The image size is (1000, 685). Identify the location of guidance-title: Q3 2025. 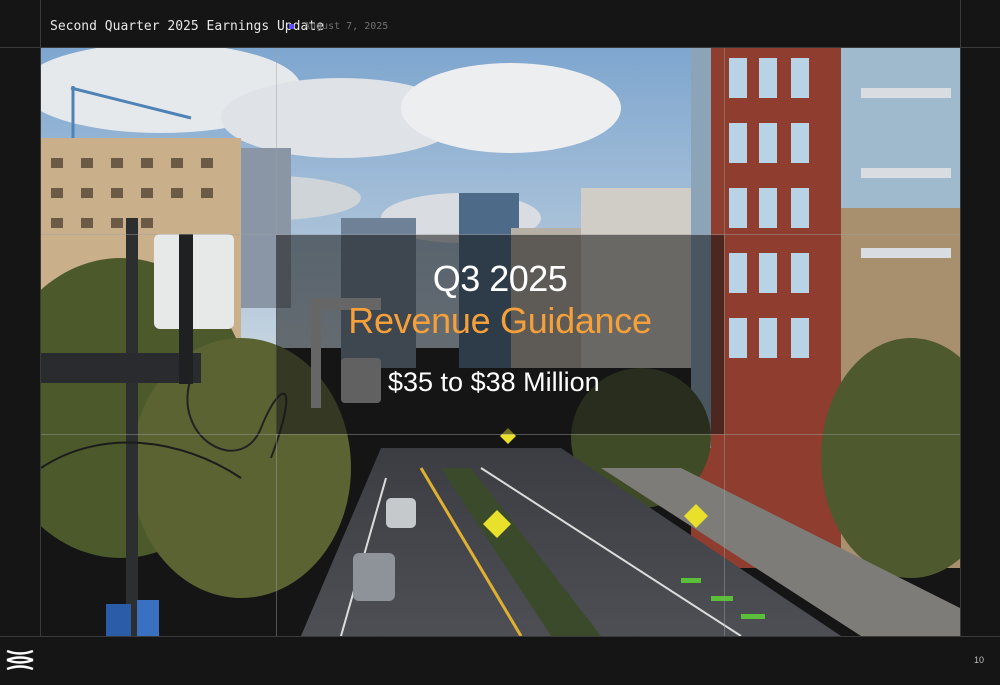
(500, 278).